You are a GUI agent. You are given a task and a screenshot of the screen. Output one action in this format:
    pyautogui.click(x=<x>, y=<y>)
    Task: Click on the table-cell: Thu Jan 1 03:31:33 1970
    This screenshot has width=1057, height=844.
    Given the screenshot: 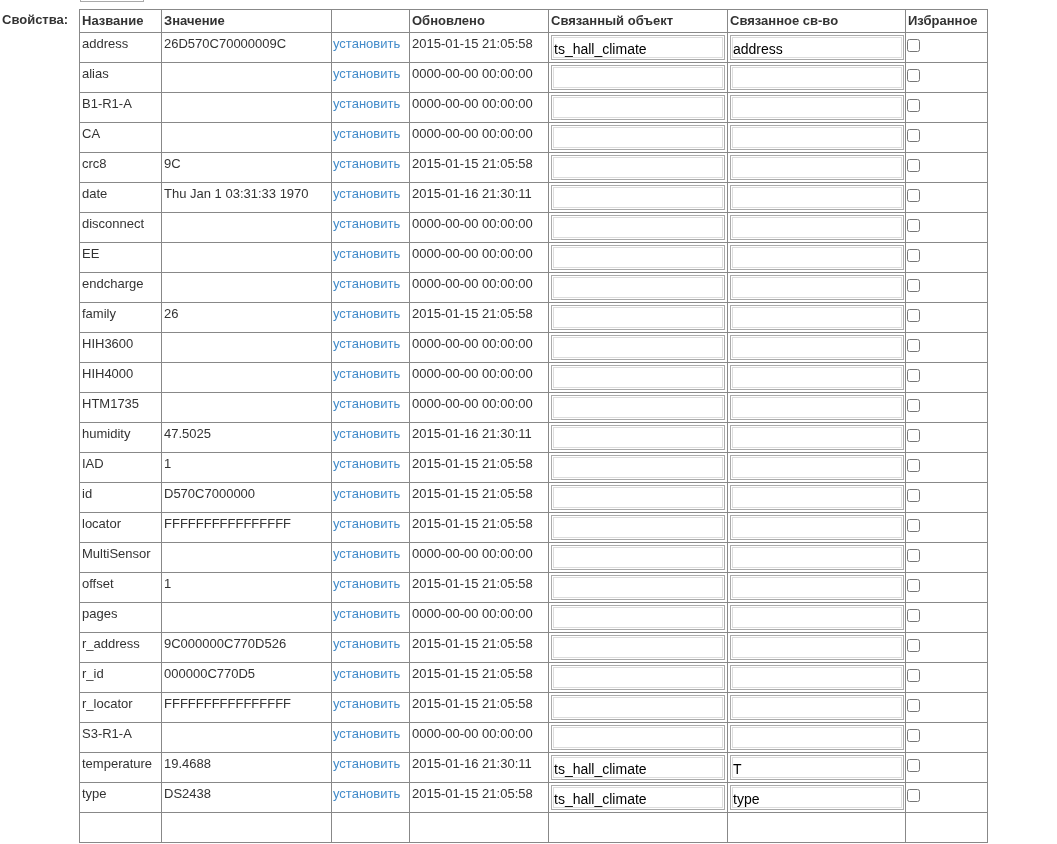 What is the action you would take?
    pyautogui.click(x=246, y=197)
    